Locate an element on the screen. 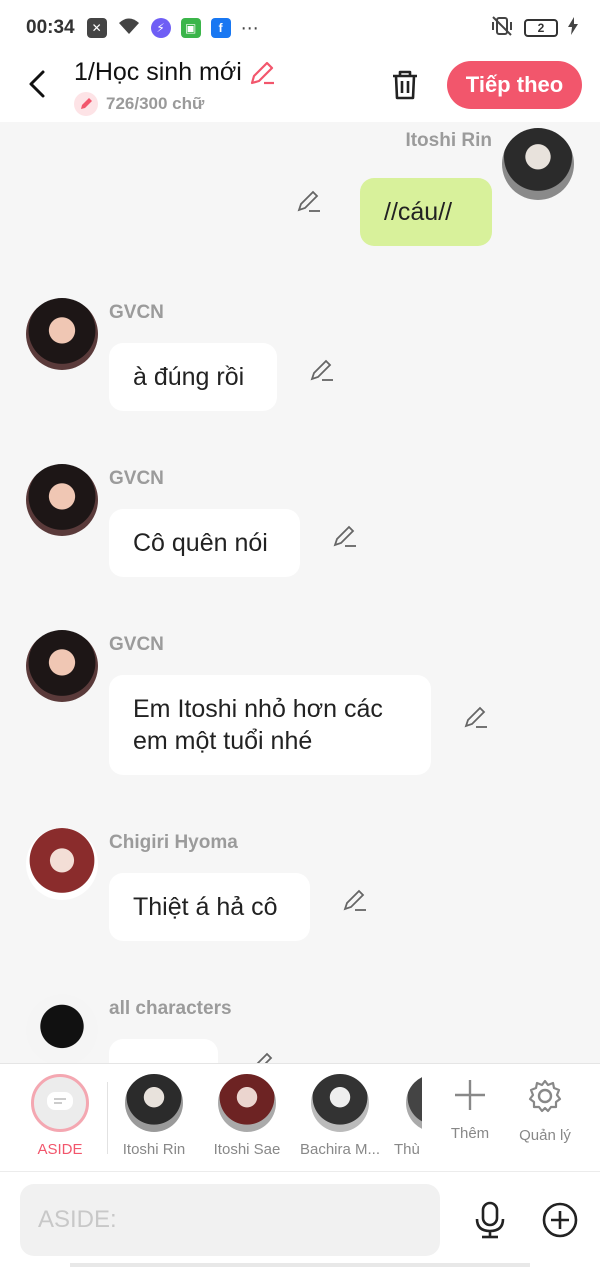 This screenshot has width=600, height=1267. close-square-icon: ✕ is located at coordinates (96, 28).